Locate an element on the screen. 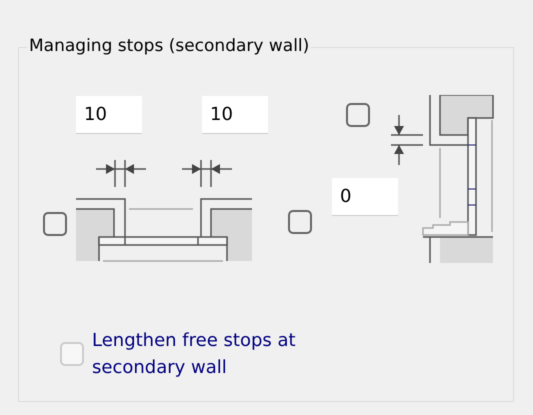  input-field: 0 is located at coordinates (365, 197).